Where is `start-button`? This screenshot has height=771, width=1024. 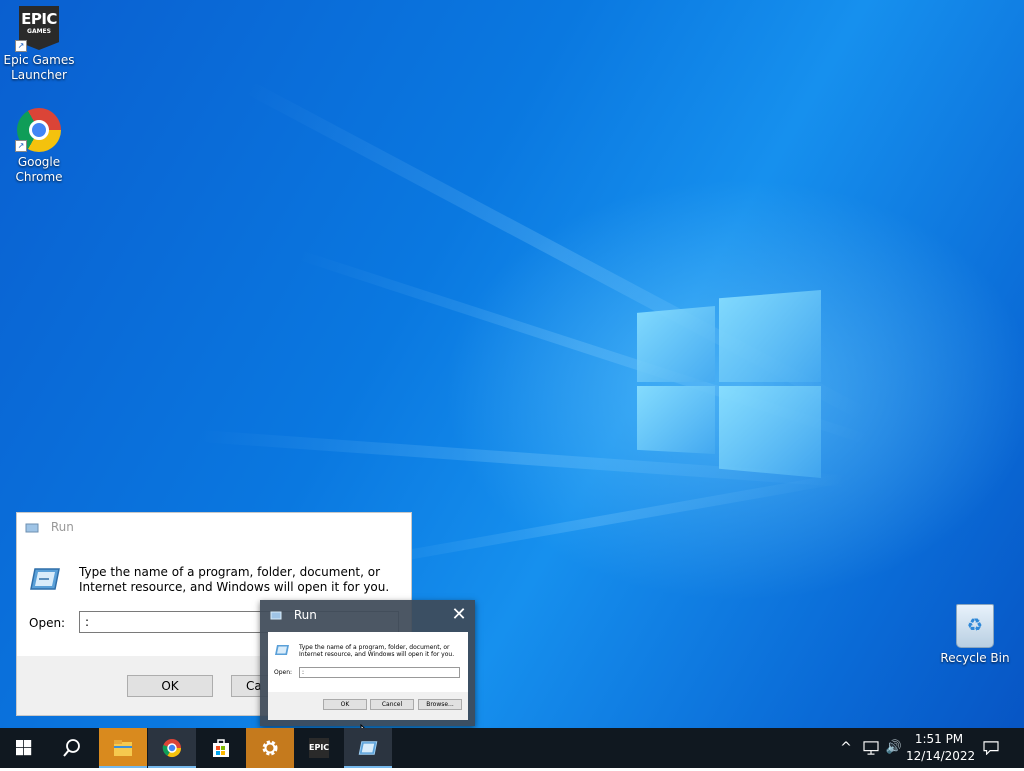
start-button is located at coordinates (24, 748).